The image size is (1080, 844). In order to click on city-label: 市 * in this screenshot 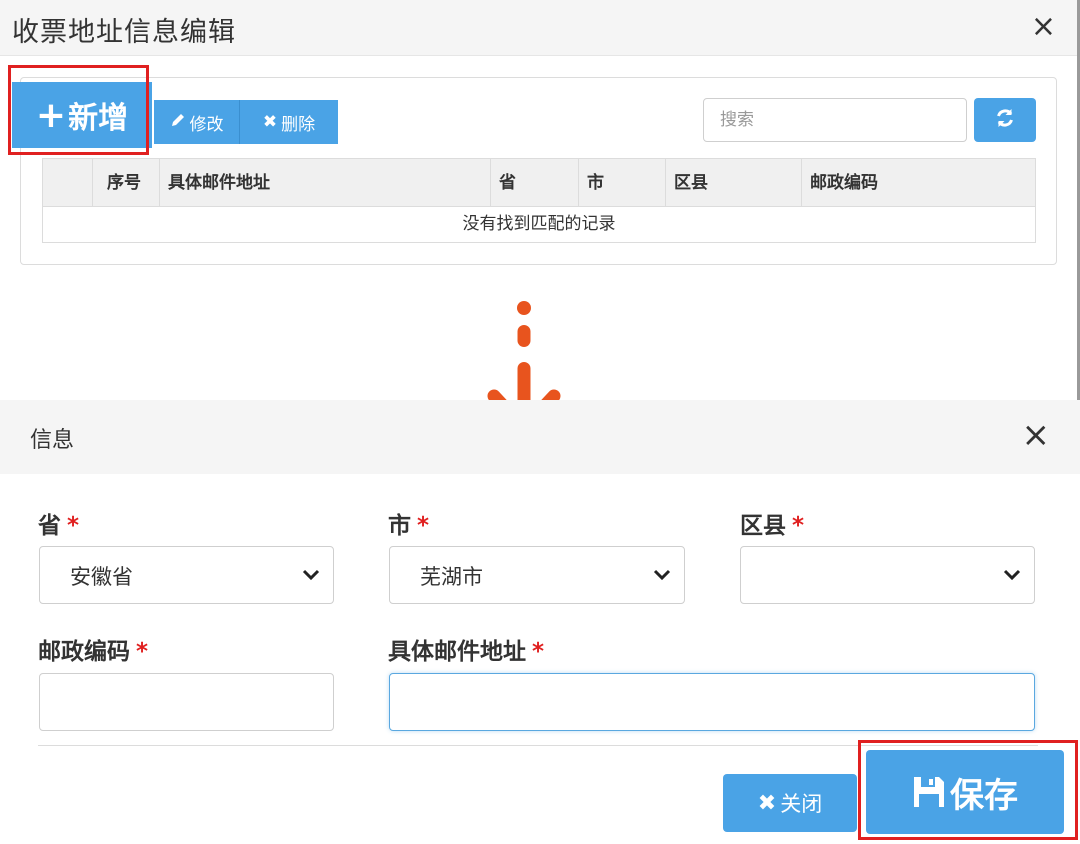, I will do `click(408, 523)`.